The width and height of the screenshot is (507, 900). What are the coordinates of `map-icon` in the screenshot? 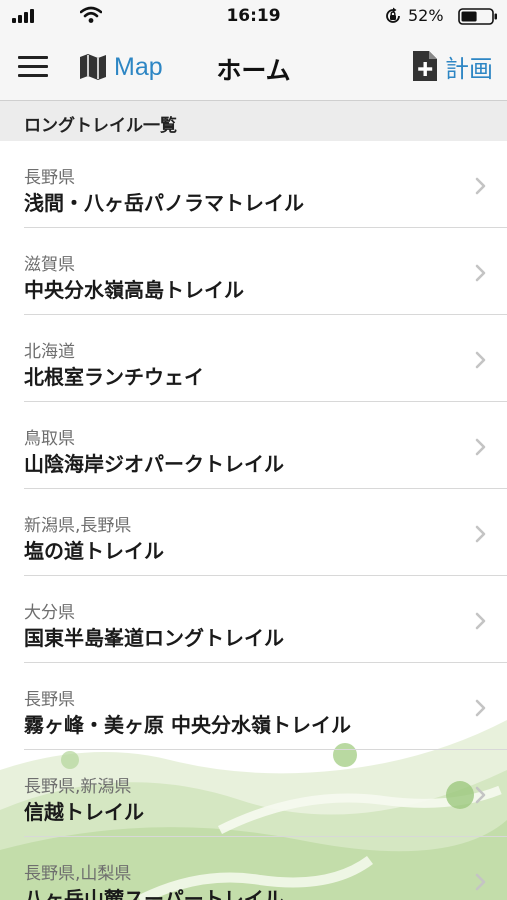 It's located at (93, 67).